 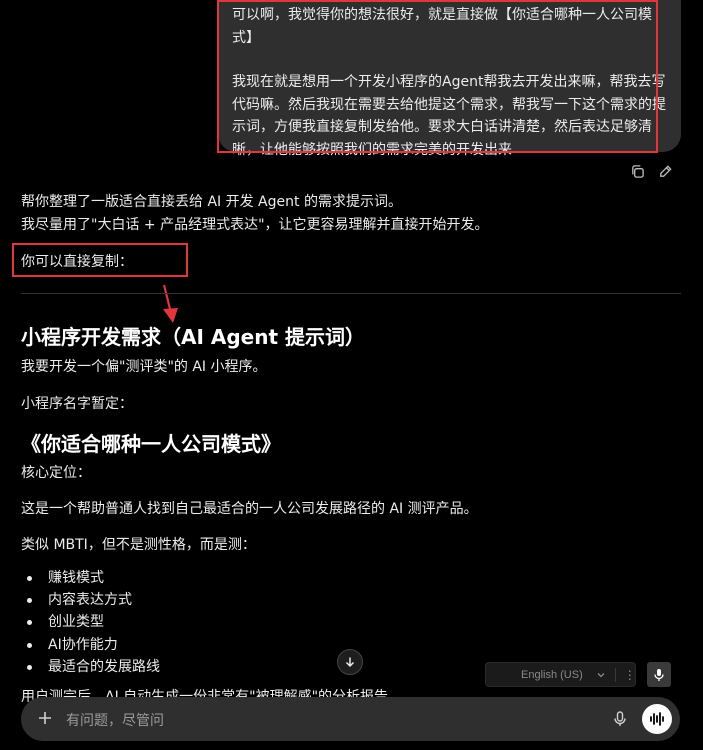 I want to click on chat-composer: 有问题，尽管问, so click(x=350, y=719).